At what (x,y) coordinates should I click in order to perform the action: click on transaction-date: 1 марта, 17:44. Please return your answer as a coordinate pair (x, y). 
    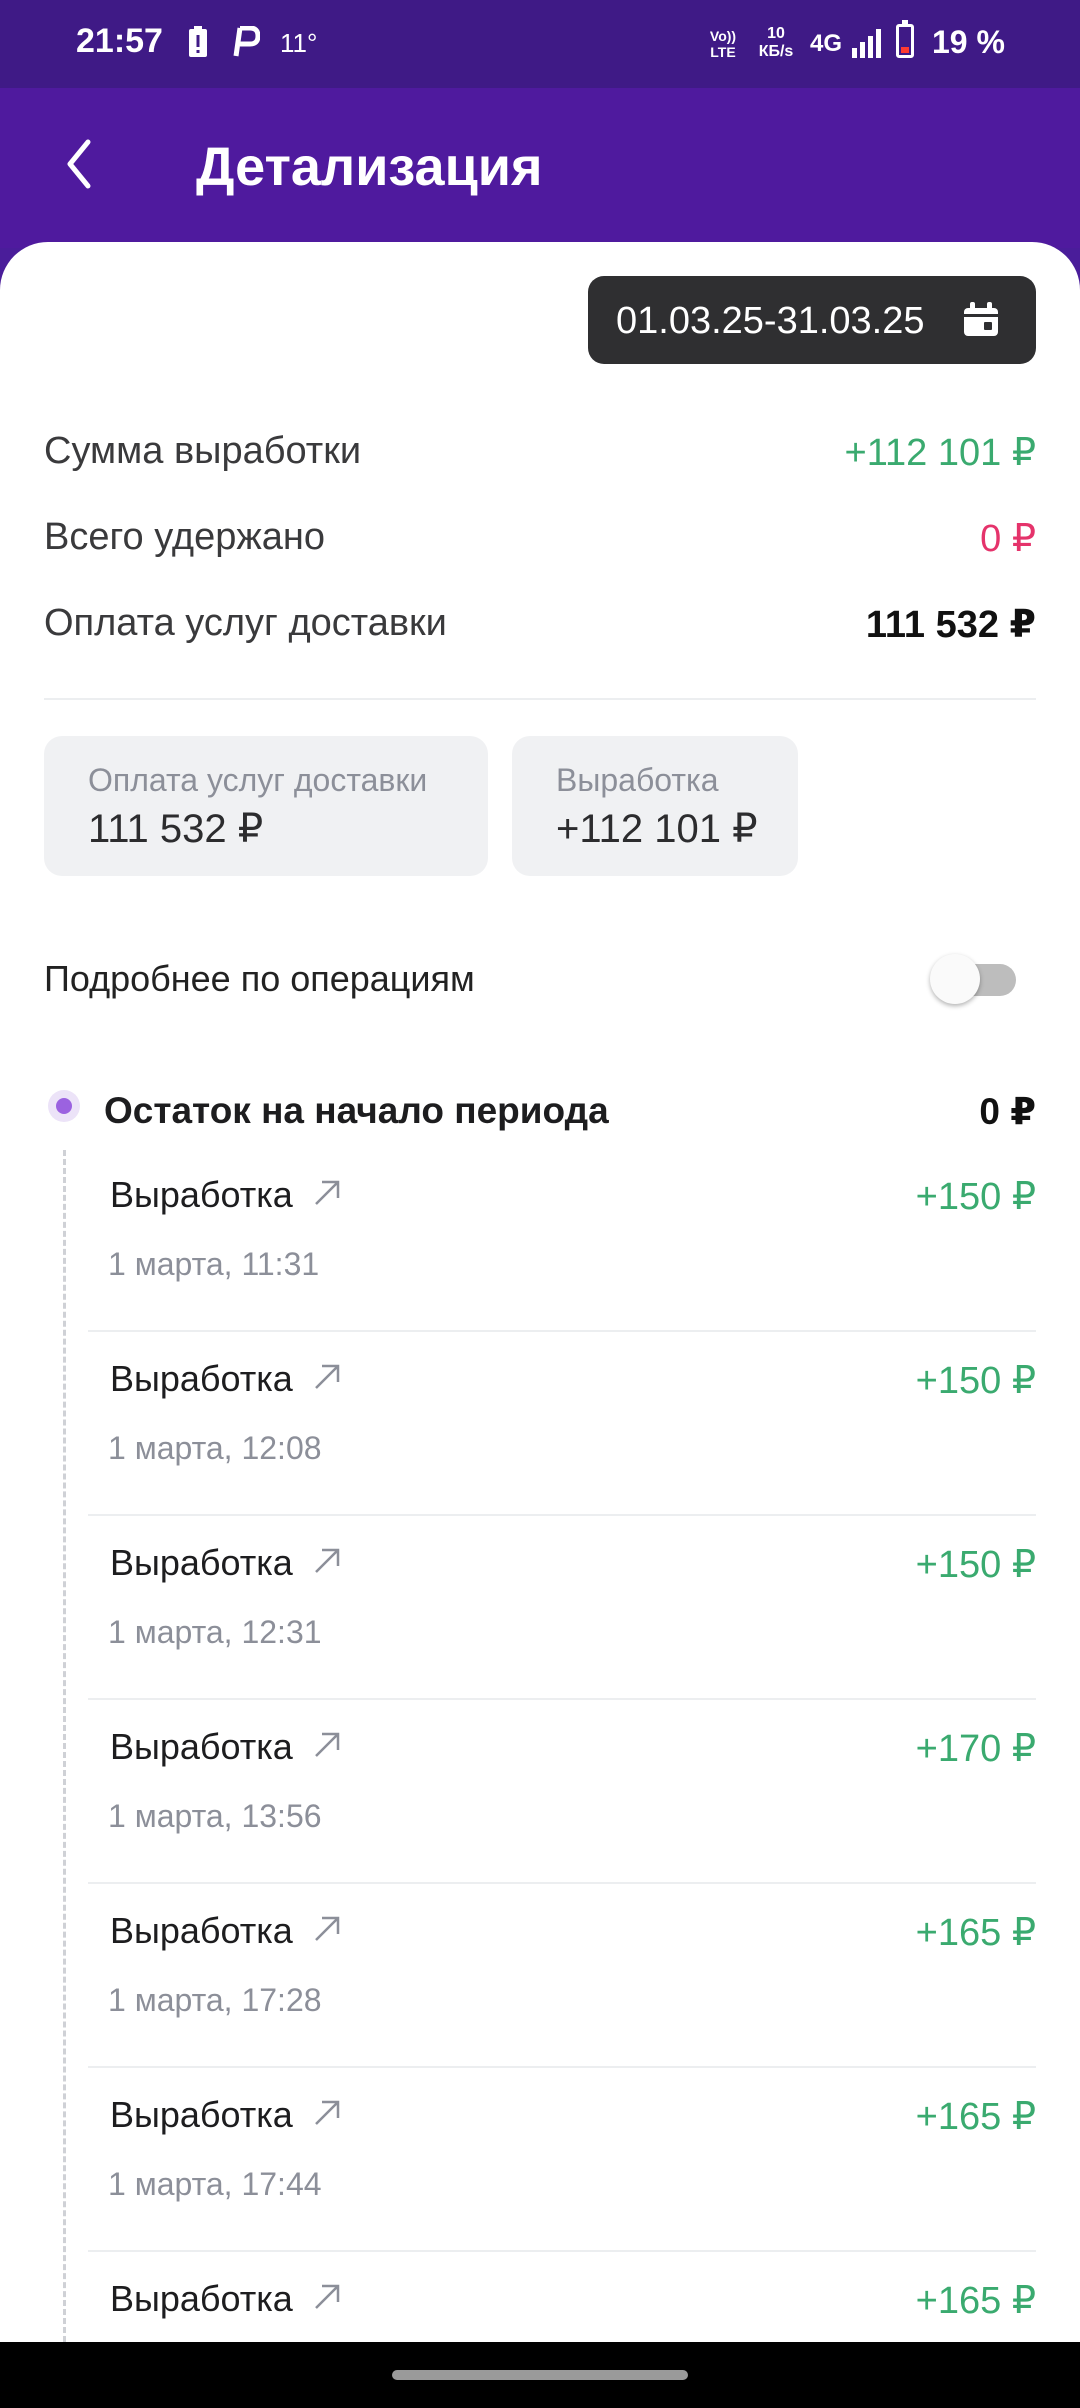
    Looking at the image, I should click on (215, 2184).